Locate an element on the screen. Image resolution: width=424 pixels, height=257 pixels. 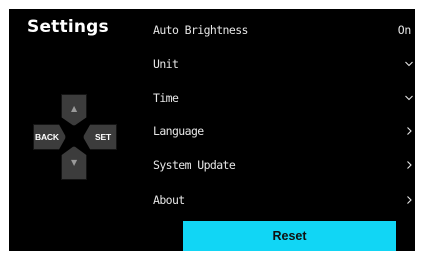
dpad-up-button: ▲ is located at coordinates (74, 110).